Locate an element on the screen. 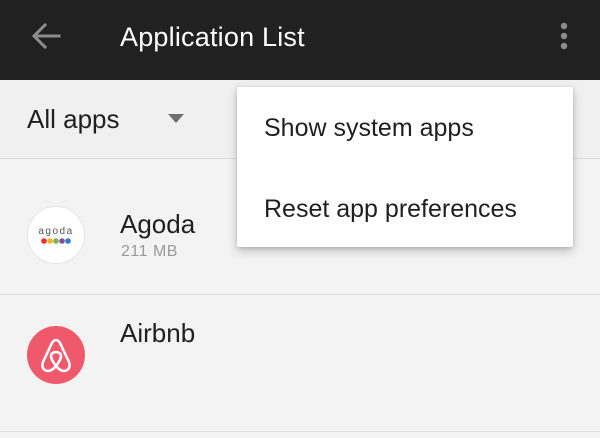 This screenshot has width=600, height=438. airbnb-logo-icon is located at coordinates (56, 355).